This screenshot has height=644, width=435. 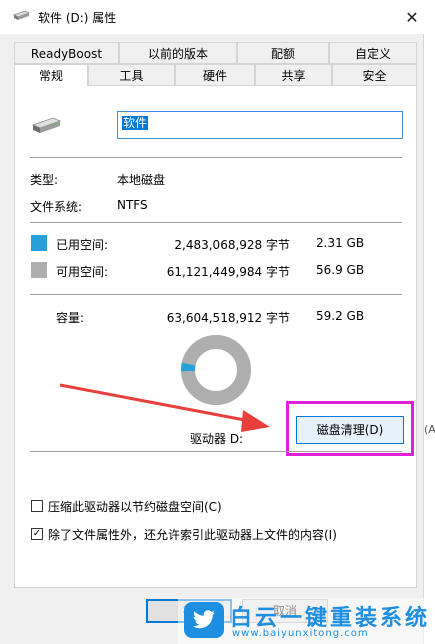 I want to click on index-checkbox: ✓, so click(x=37, y=534).